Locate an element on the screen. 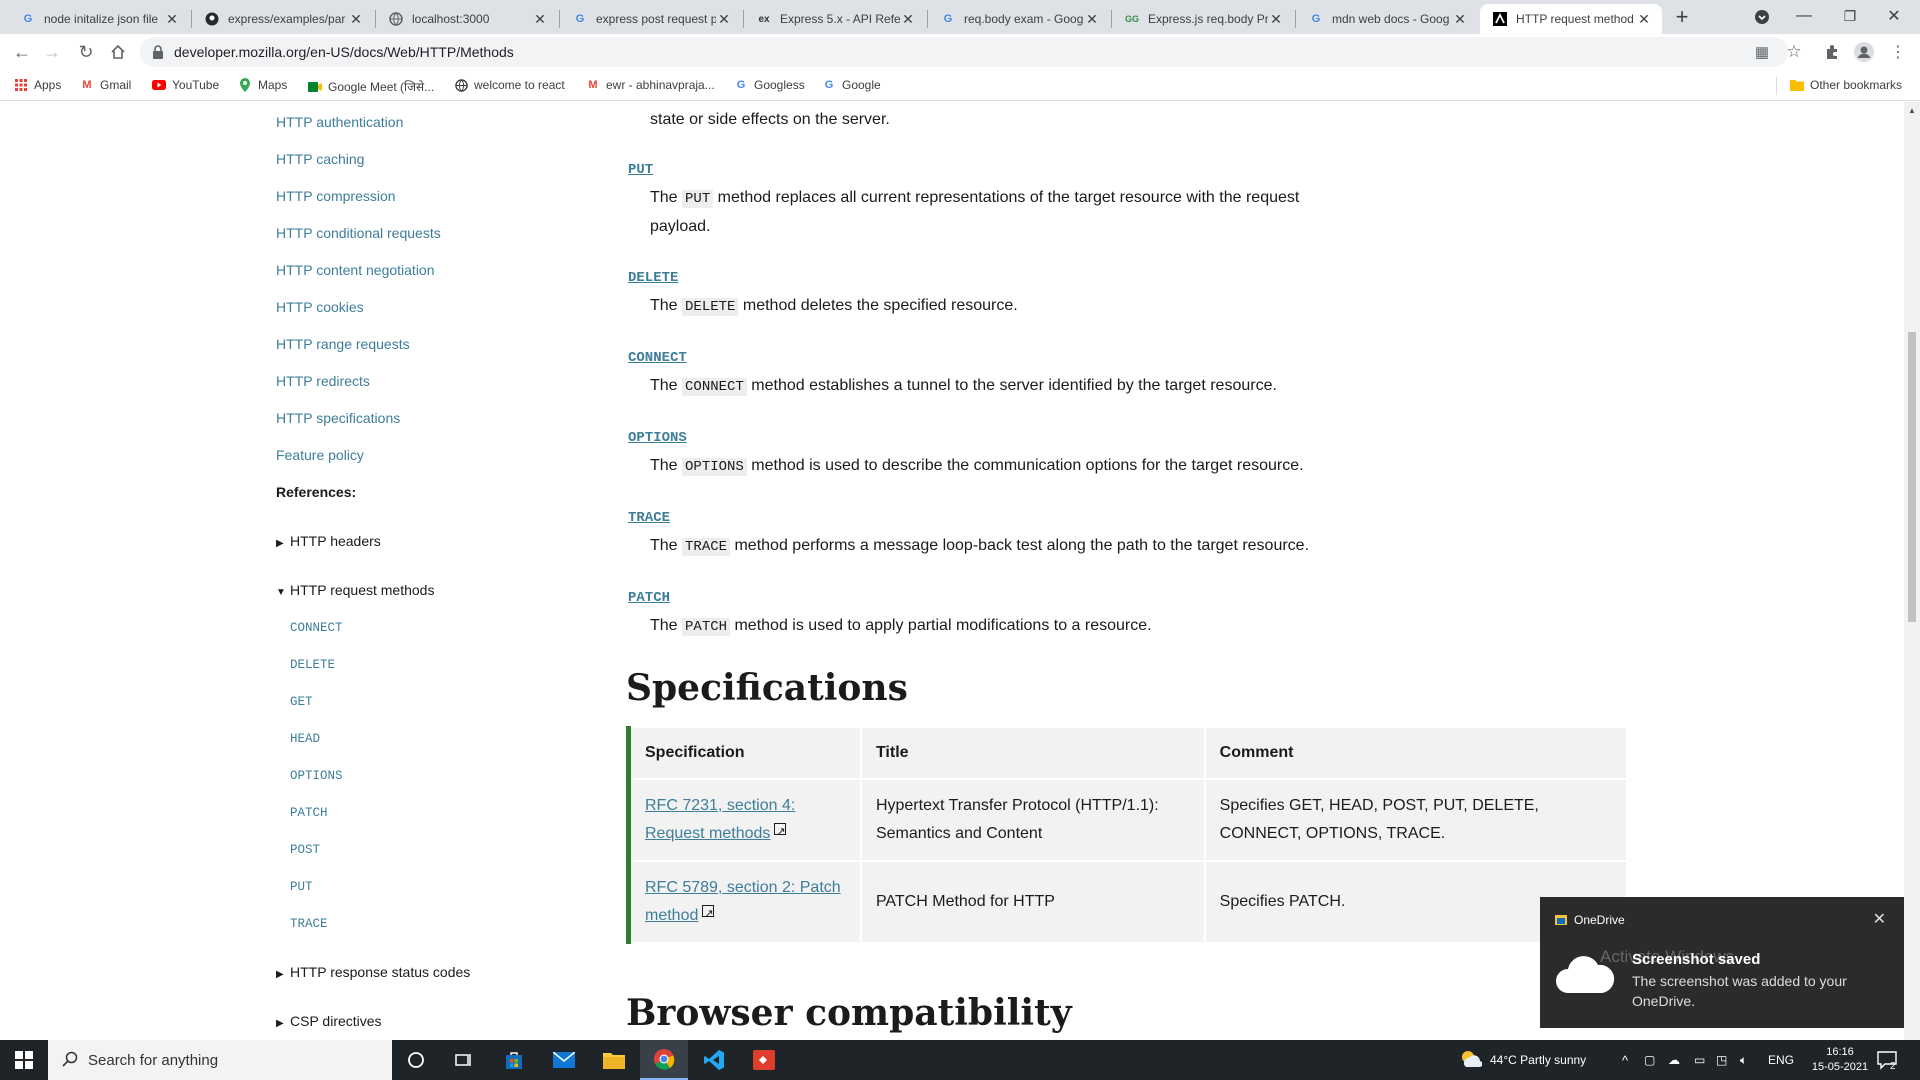 The height and width of the screenshot is (1080, 1920). method-term-patch: PATCH is located at coordinates (649, 598).